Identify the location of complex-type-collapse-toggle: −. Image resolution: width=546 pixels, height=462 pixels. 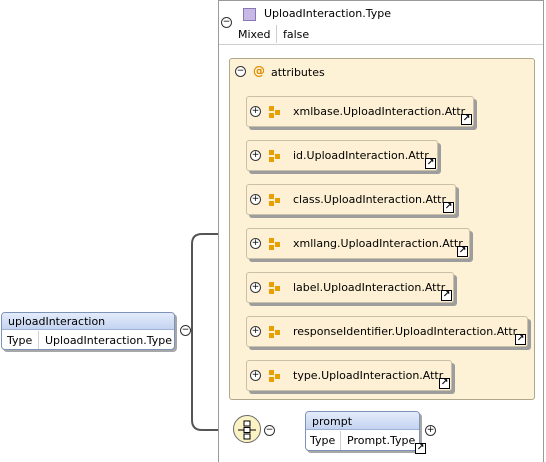
(226, 22).